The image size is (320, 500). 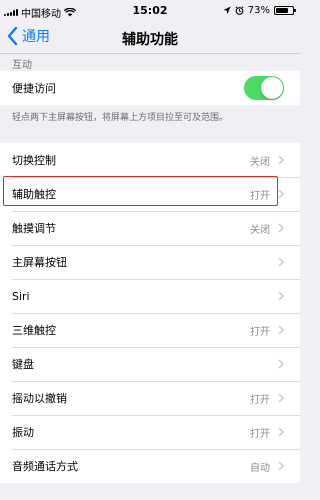 What do you see at coordinates (23, 364) in the screenshot?
I see `list-item-label: 键盘` at bounding box center [23, 364].